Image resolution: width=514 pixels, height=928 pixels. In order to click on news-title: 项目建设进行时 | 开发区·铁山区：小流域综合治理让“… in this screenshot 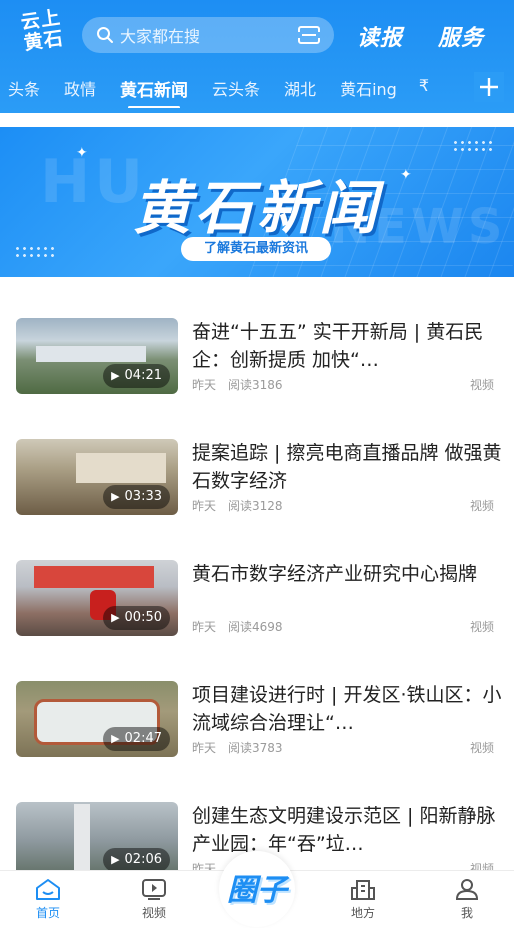, I will do `click(347, 709)`.